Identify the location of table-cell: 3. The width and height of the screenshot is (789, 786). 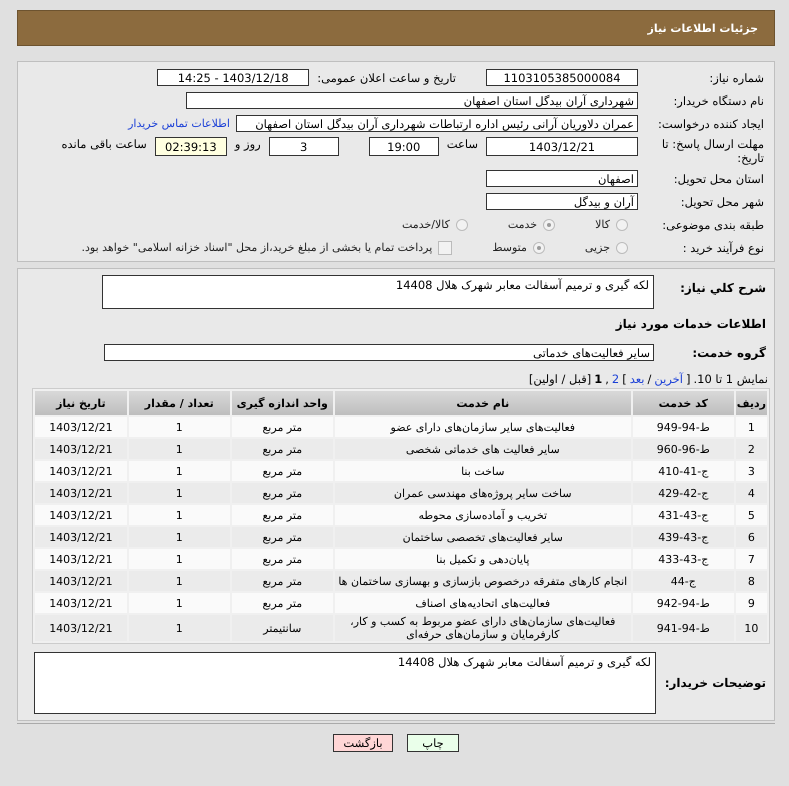
(751, 471).